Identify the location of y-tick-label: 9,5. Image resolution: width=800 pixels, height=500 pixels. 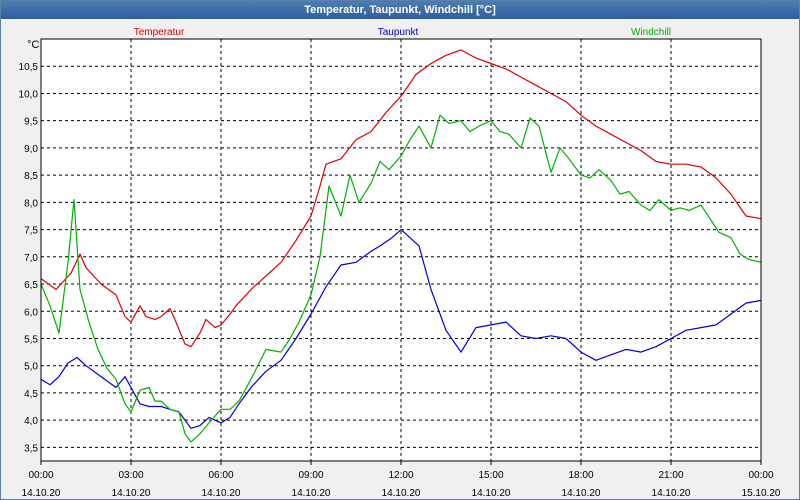
(31, 122).